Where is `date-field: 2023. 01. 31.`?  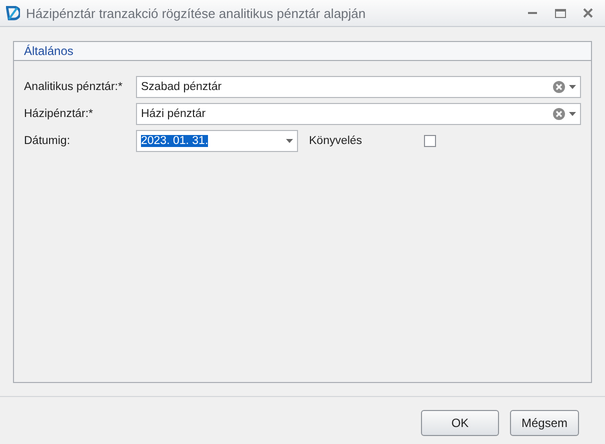 date-field: 2023. 01. 31. is located at coordinates (217, 141).